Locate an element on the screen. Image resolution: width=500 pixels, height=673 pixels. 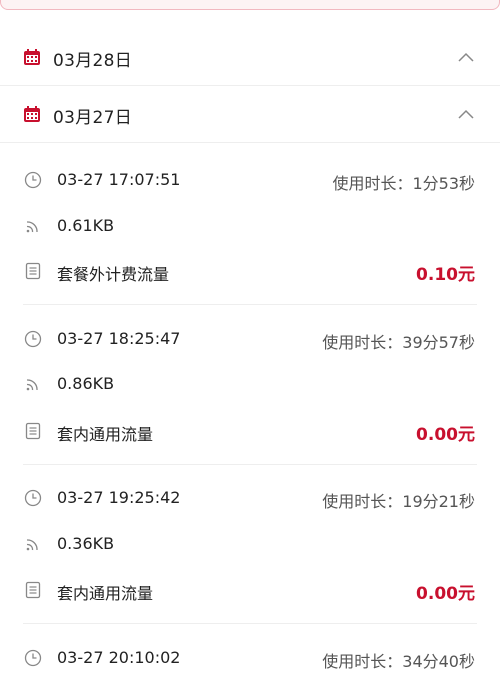
day-header-0328: 03月28日 is located at coordinates (250, 58).